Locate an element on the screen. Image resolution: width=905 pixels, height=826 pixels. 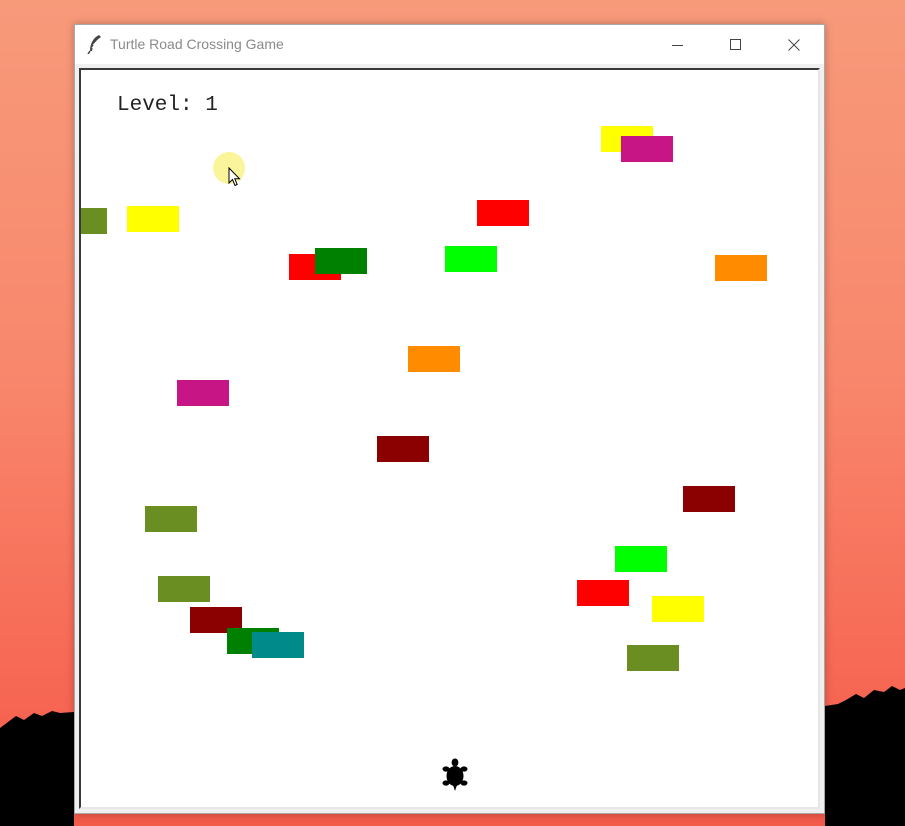
window-title: Turtle Road Crossing Game is located at coordinates (197, 44).